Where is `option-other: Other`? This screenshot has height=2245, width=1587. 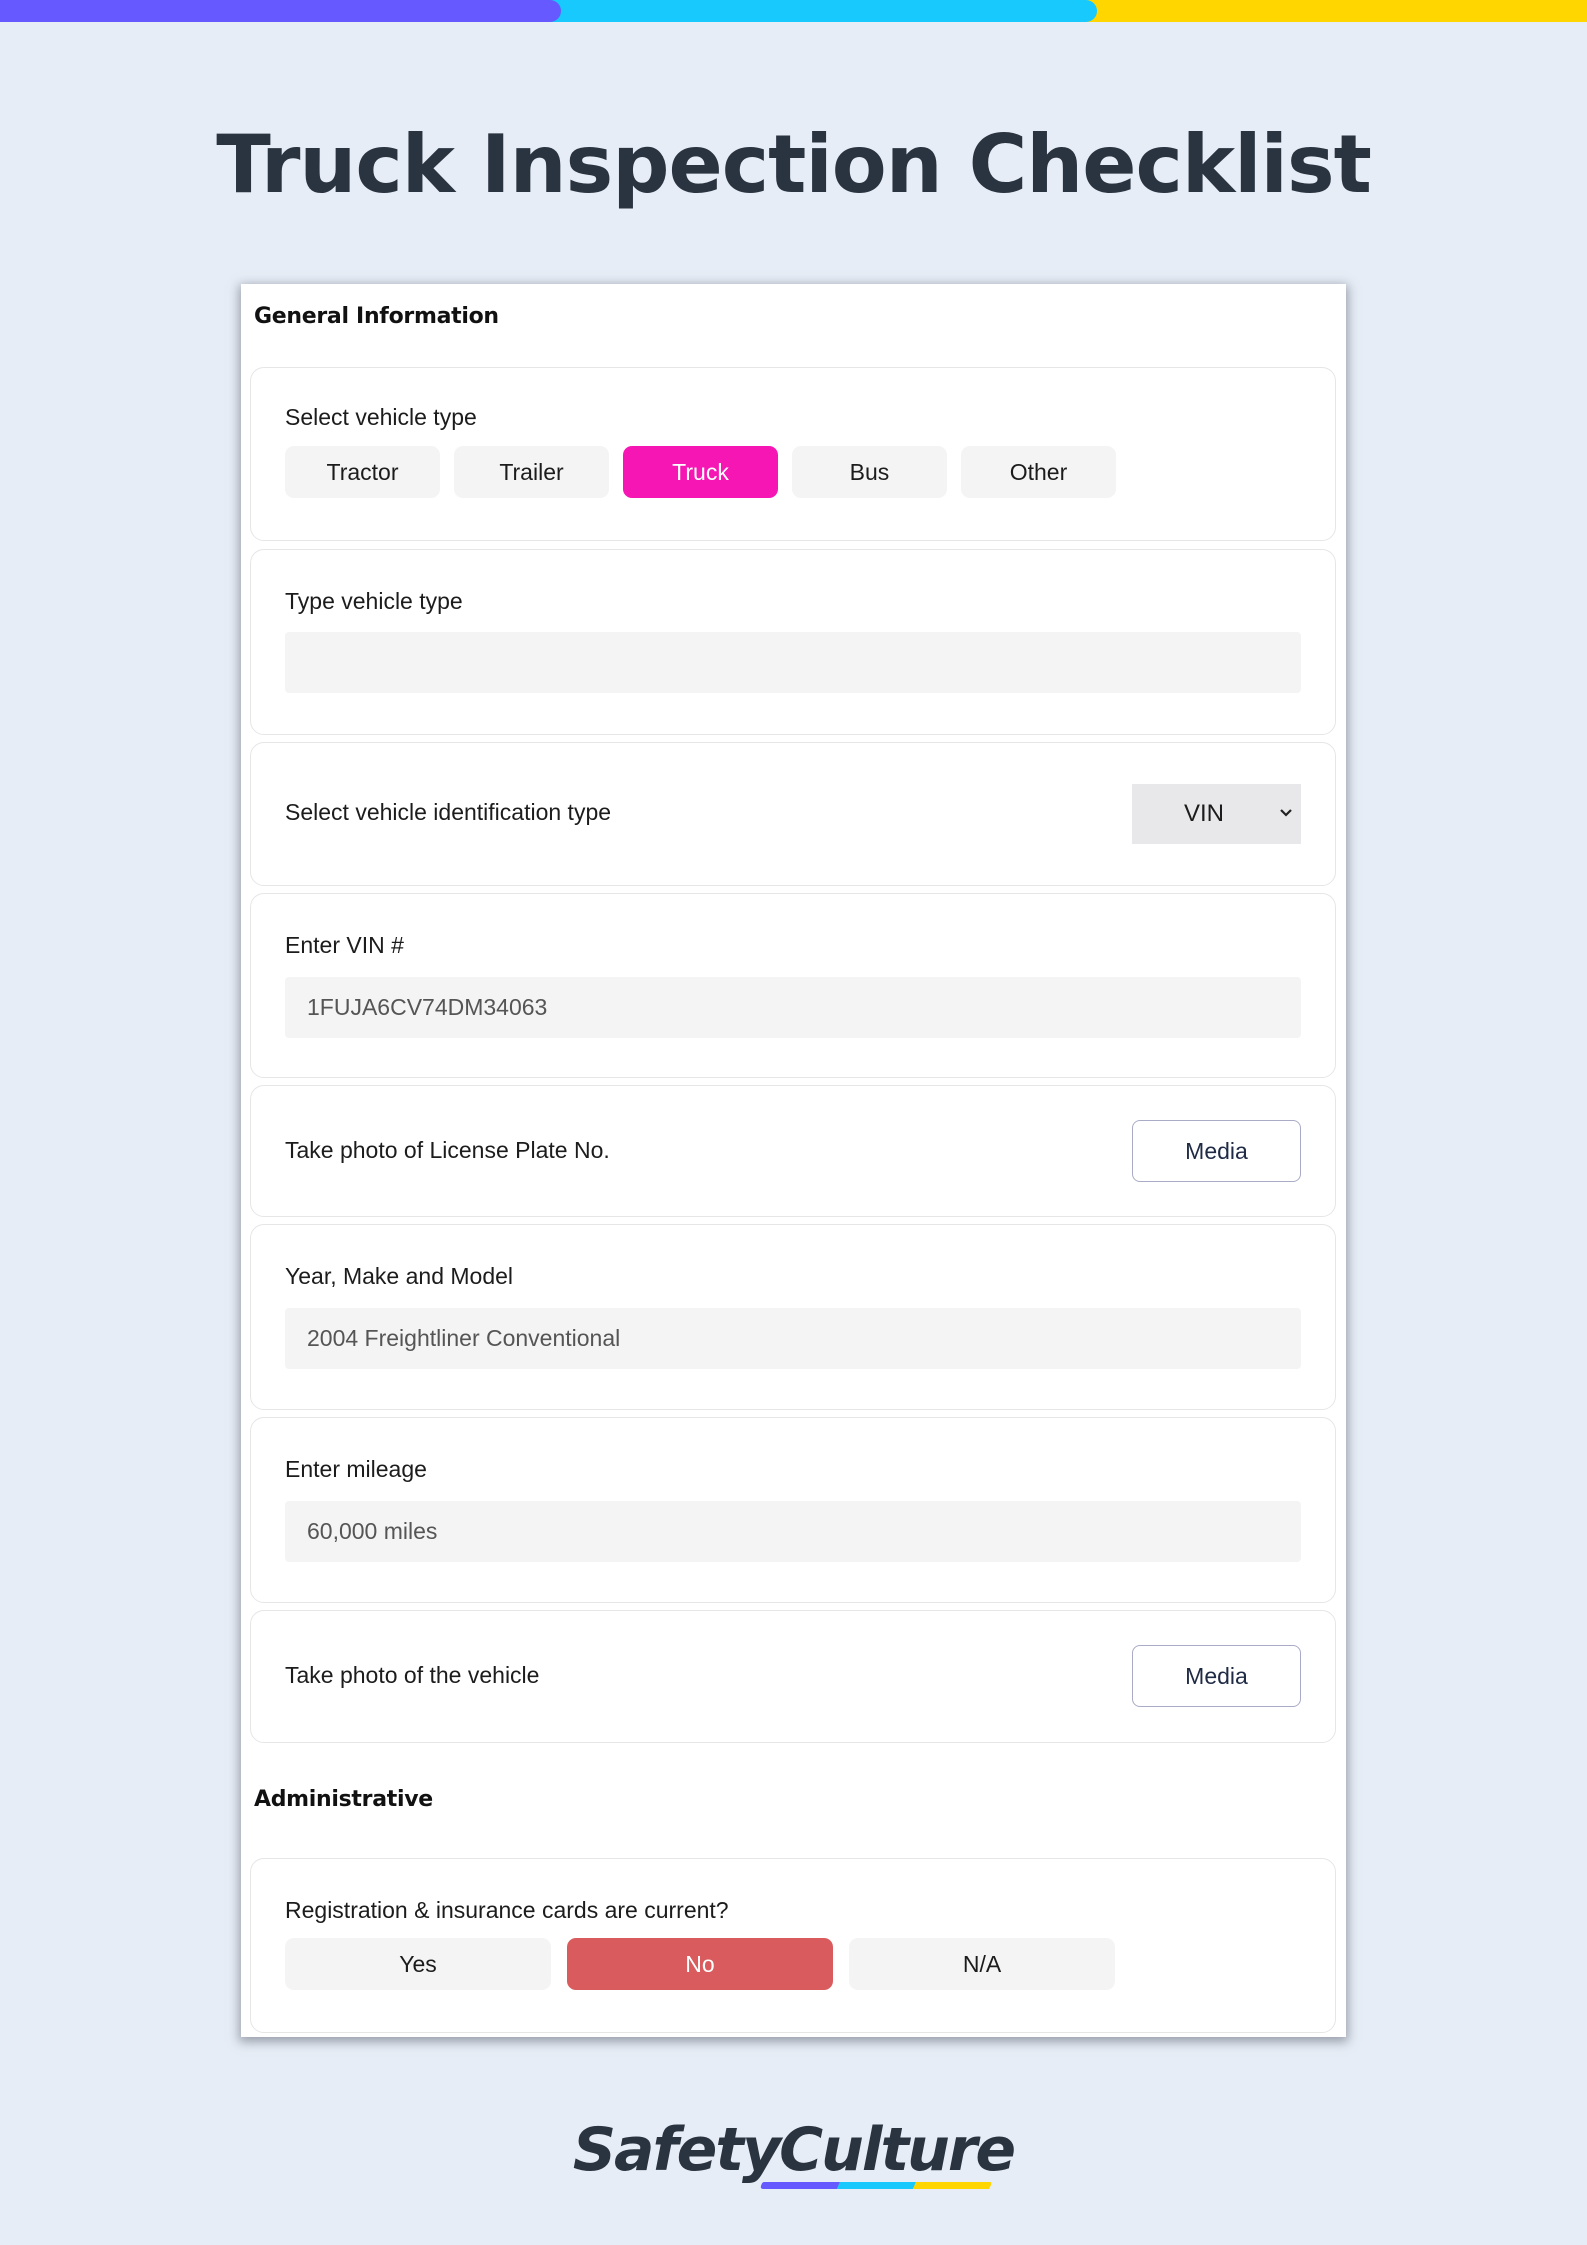 option-other: Other is located at coordinates (1038, 472).